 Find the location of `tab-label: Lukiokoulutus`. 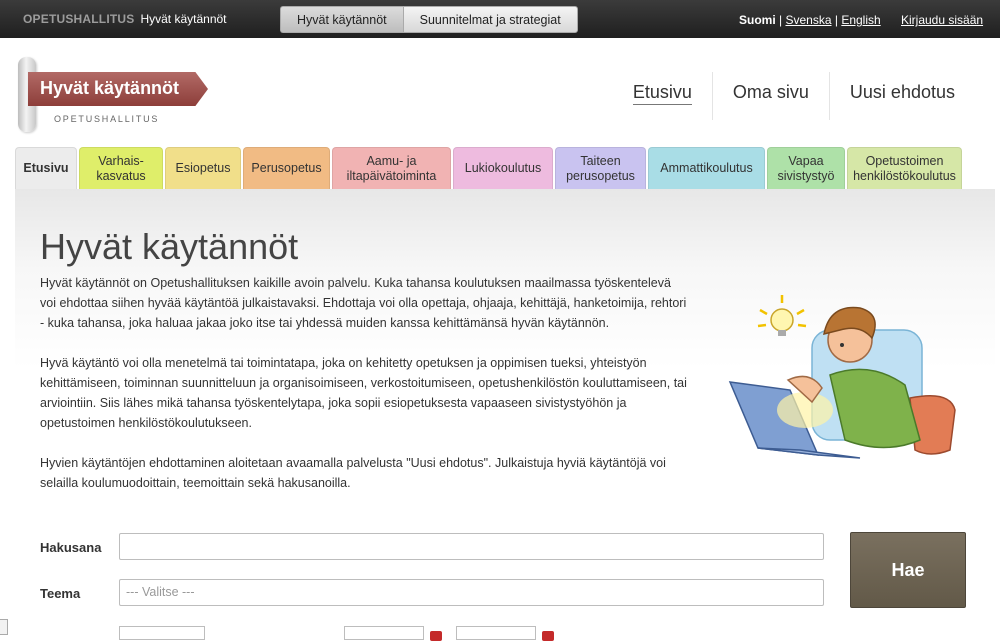

tab-label: Lukiokoulutus is located at coordinates (503, 168).